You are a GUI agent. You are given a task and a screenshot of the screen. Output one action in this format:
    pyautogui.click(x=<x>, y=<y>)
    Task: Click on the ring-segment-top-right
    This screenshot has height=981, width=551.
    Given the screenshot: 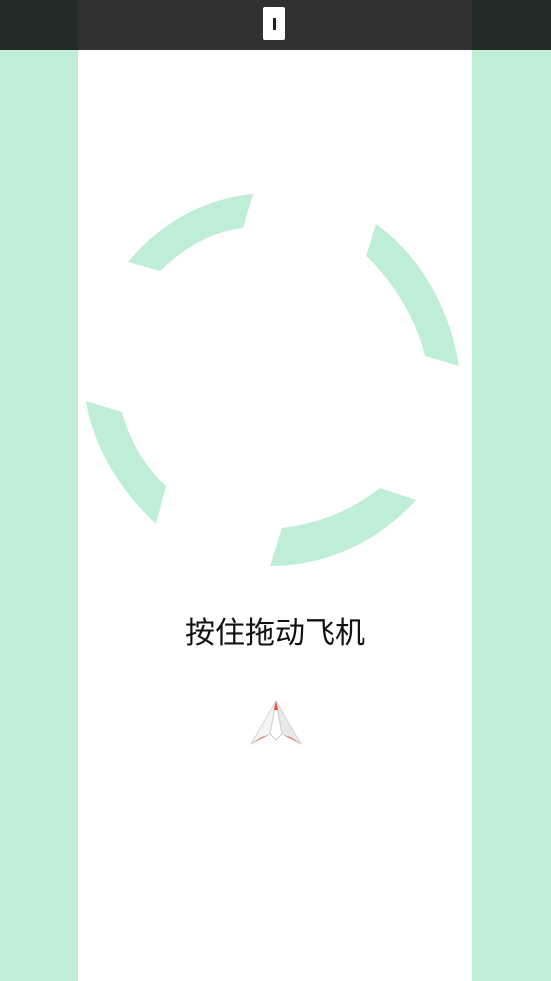 What is the action you would take?
    pyautogui.click(x=412, y=295)
    